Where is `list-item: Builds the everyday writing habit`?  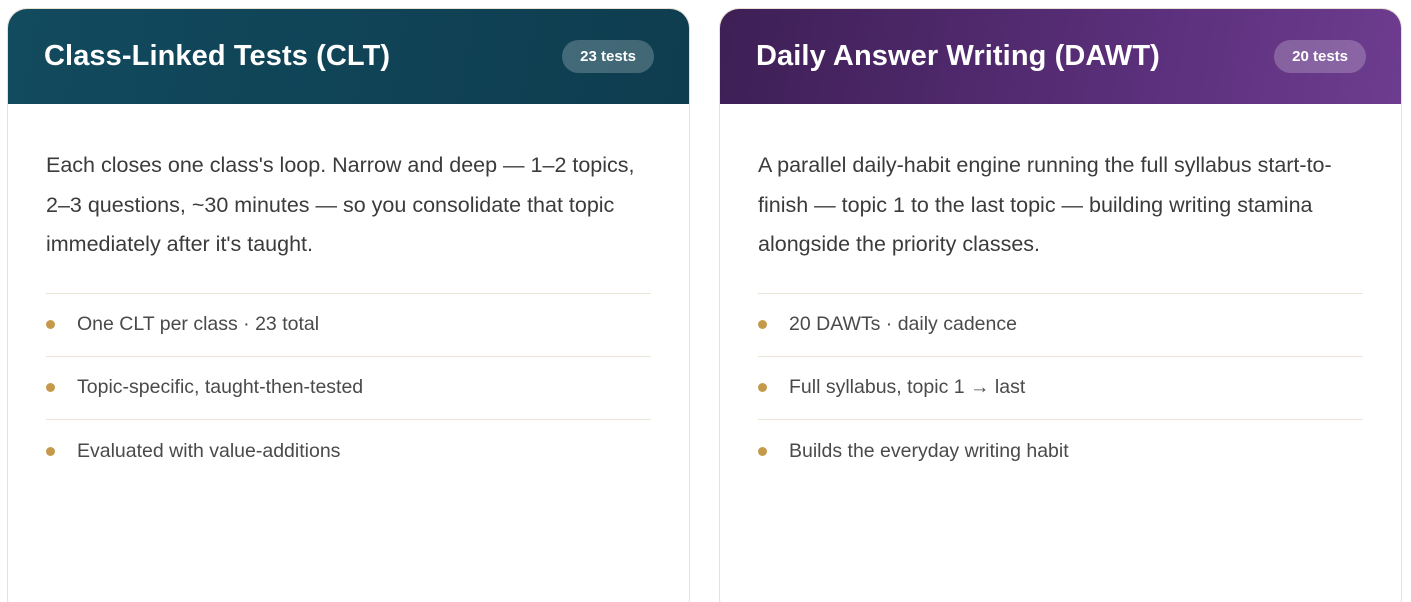
list-item: Builds the everyday writing habit is located at coordinates (1060, 451).